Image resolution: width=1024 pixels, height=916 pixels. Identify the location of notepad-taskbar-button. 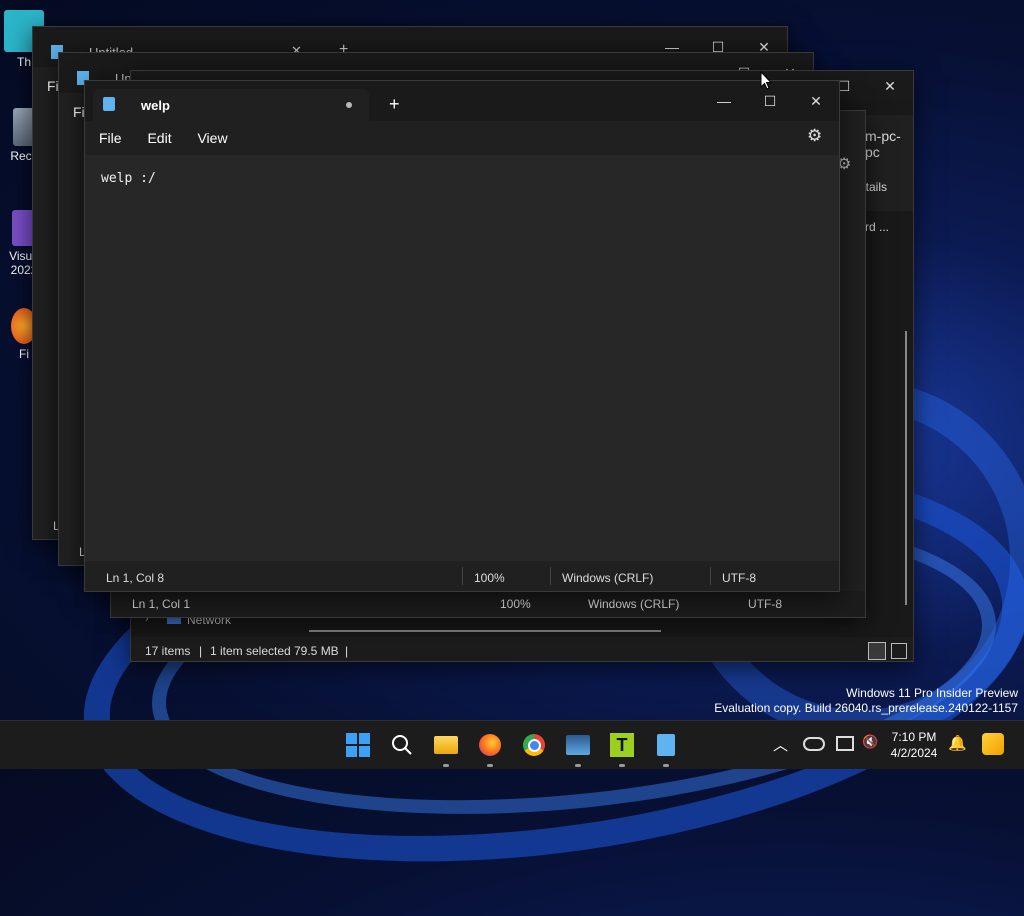
(666, 745).